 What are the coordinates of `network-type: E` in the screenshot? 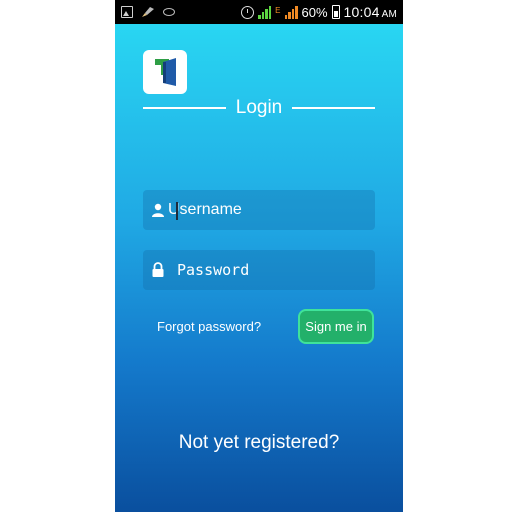 It's located at (278, 10).